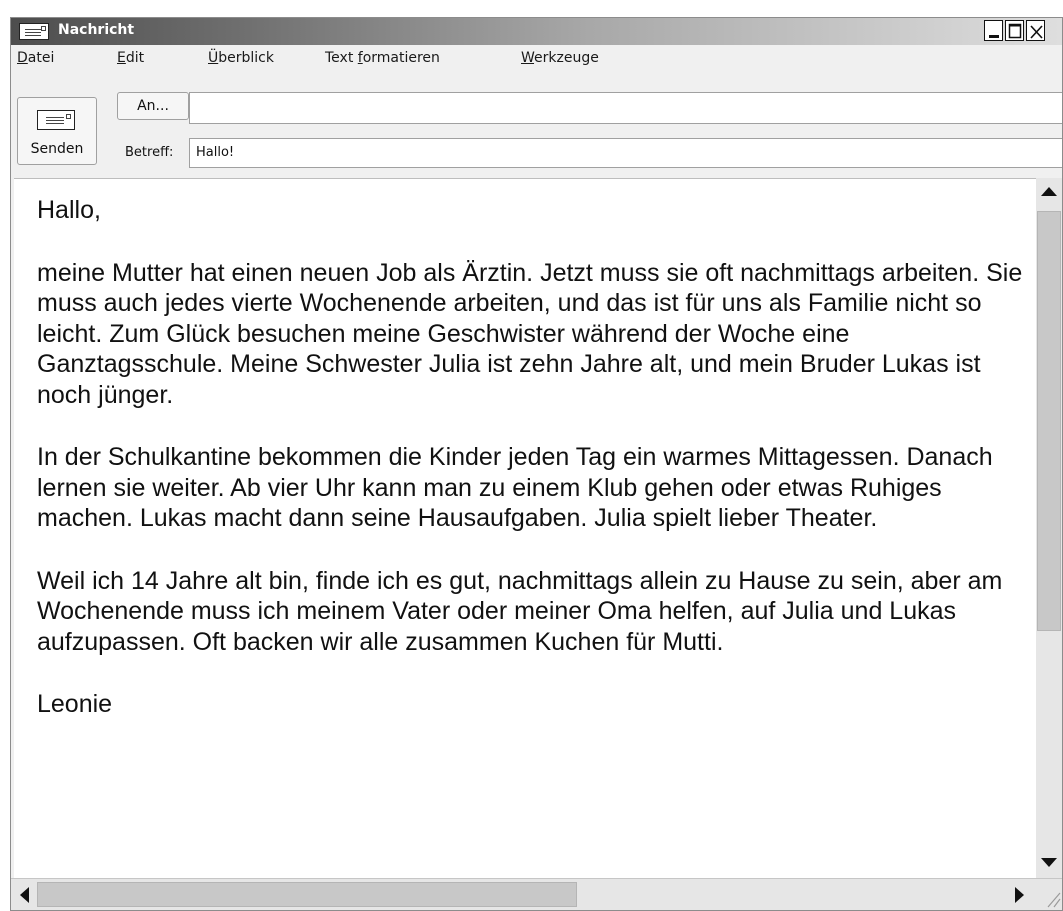 Image resolution: width=1063 pixels, height=911 pixels. Describe the element at coordinates (625, 153) in the screenshot. I see `subject-field: Hallo!` at that location.